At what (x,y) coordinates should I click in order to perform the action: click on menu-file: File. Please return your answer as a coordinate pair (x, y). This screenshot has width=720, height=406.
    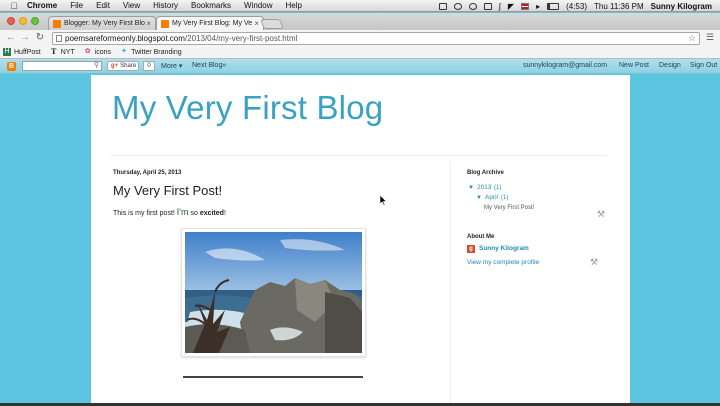
    Looking at the image, I should click on (76, 5).